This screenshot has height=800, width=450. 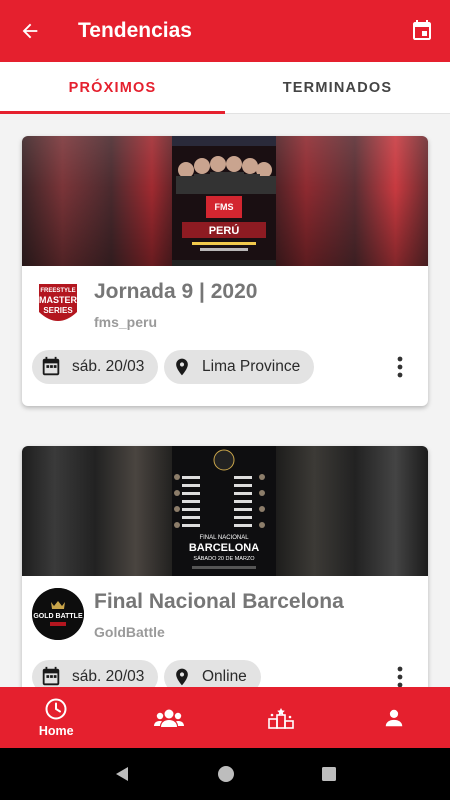 What do you see at coordinates (329, 774) in the screenshot?
I see `recents-square-icon` at bounding box center [329, 774].